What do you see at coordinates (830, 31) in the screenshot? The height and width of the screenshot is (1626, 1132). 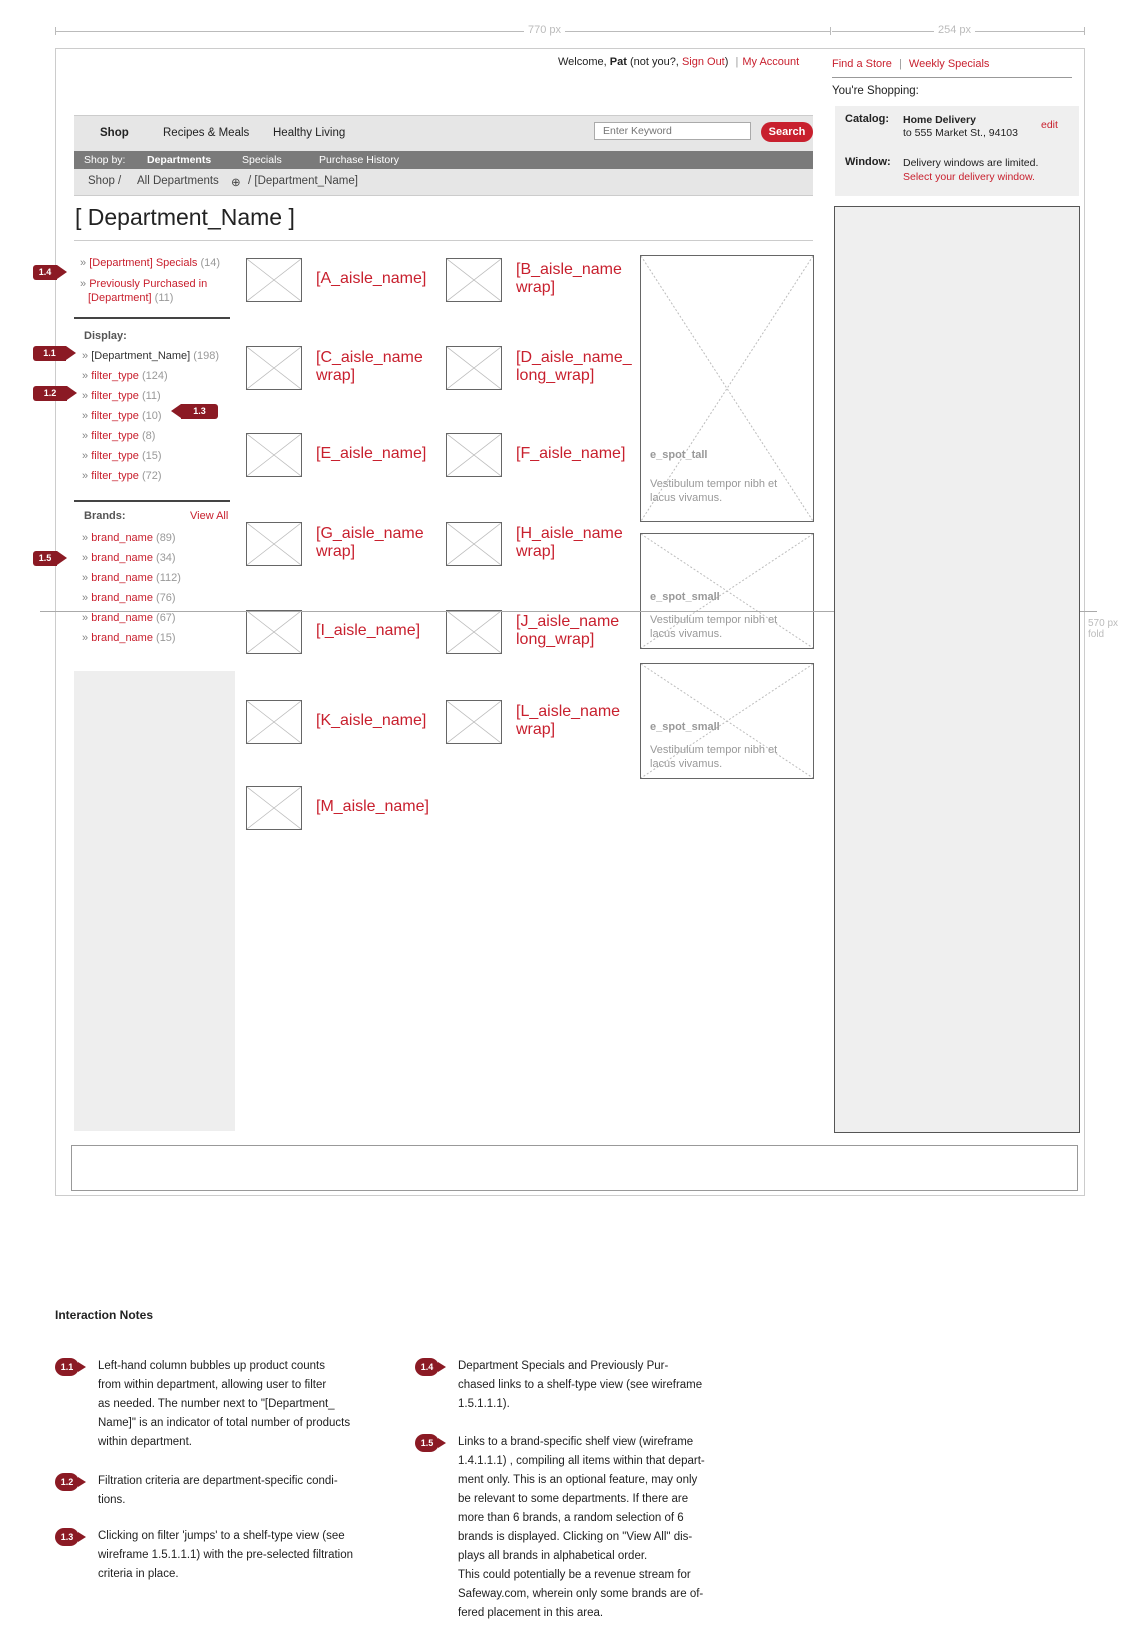 I see `ruler-tick` at bounding box center [830, 31].